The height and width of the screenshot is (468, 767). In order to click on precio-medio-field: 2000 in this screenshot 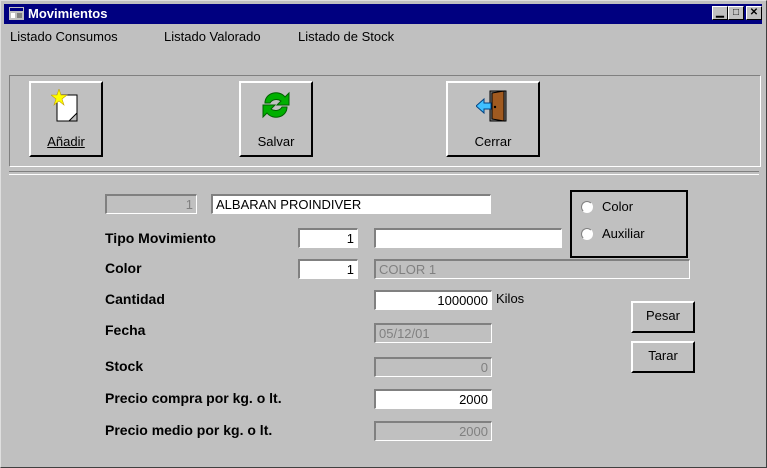, I will do `click(433, 431)`.